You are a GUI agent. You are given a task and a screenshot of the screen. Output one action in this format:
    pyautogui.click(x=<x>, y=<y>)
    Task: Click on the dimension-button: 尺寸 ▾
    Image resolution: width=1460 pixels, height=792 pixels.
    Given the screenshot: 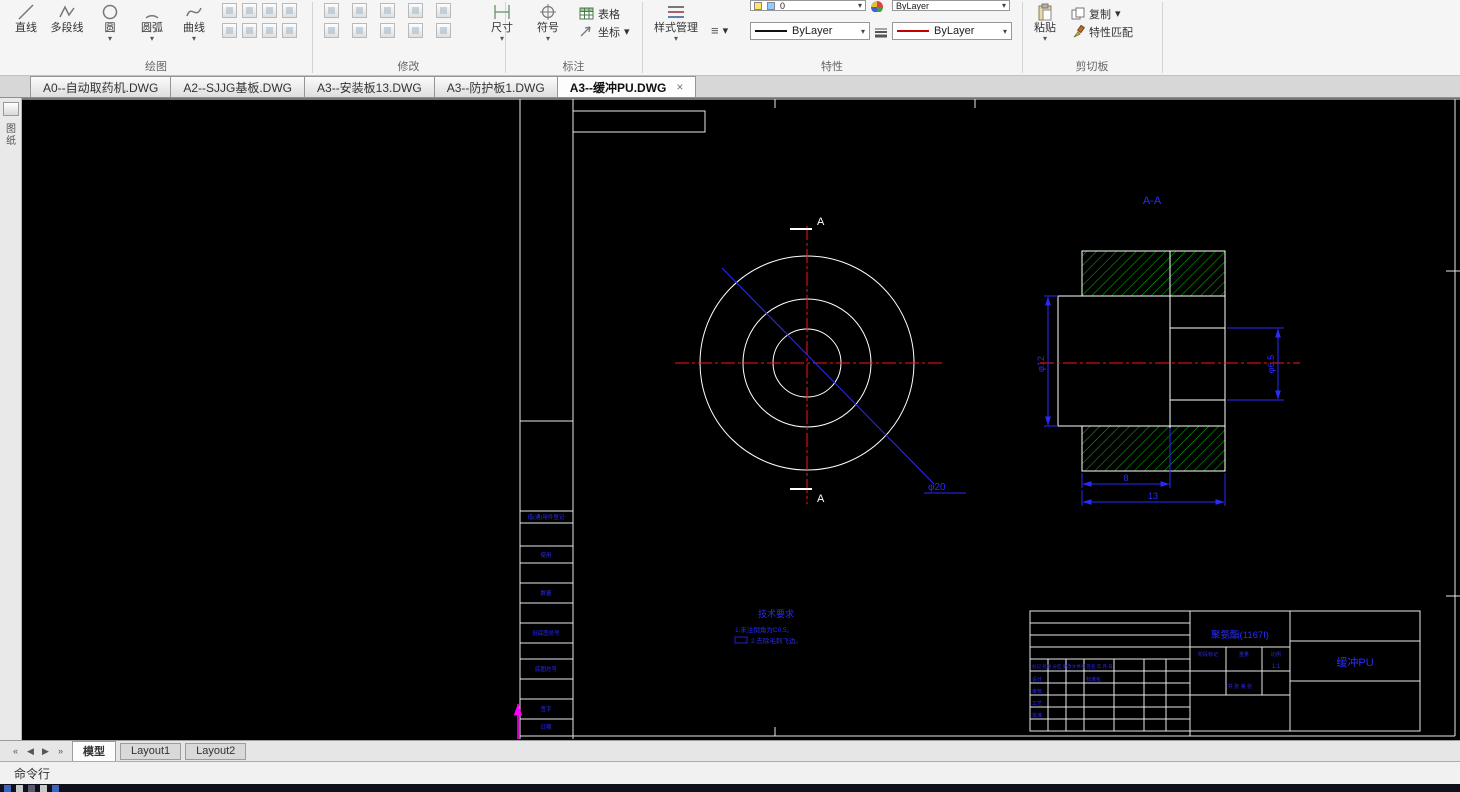 What is the action you would take?
    pyautogui.click(x=502, y=25)
    